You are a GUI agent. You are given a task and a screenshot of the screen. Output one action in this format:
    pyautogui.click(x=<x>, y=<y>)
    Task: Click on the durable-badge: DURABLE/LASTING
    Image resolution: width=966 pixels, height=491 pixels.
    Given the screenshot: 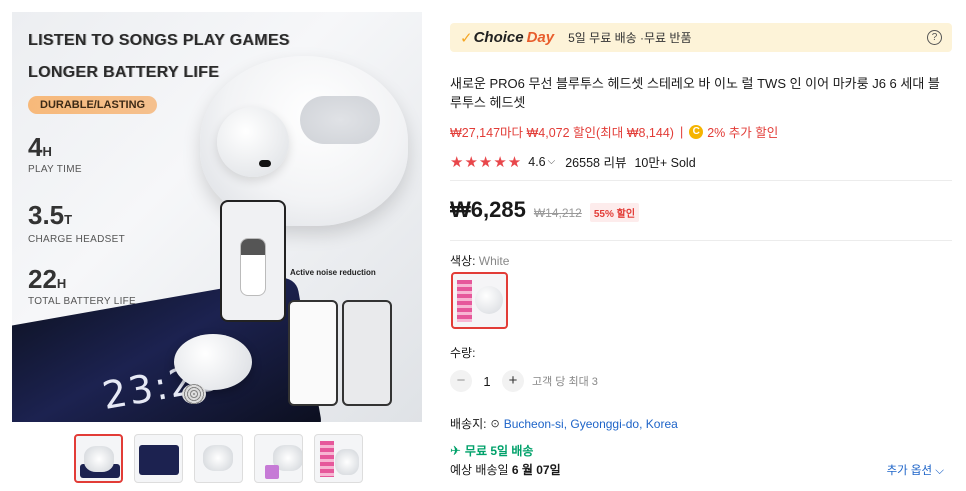 What is the action you would take?
    pyautogui.click(x=93, y=105)
    